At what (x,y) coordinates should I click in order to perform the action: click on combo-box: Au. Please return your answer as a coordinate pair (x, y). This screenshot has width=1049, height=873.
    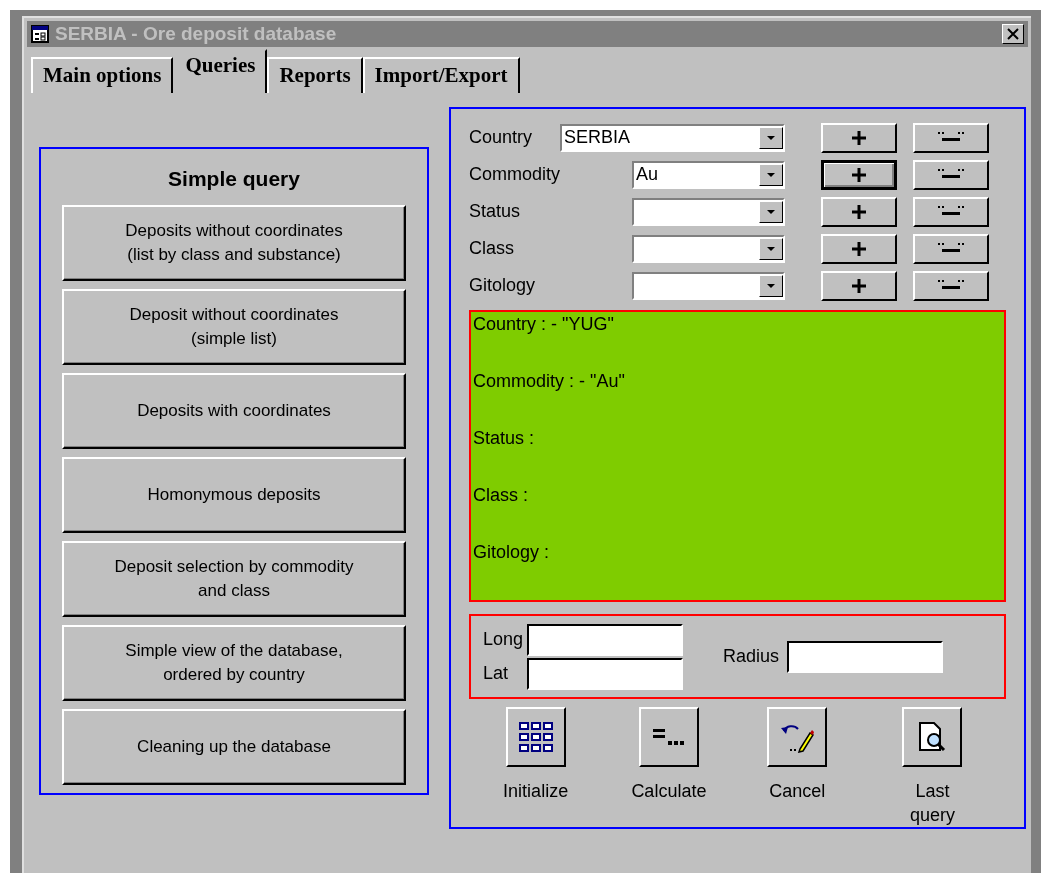
    Looking at the image, I should click on (708, 174).